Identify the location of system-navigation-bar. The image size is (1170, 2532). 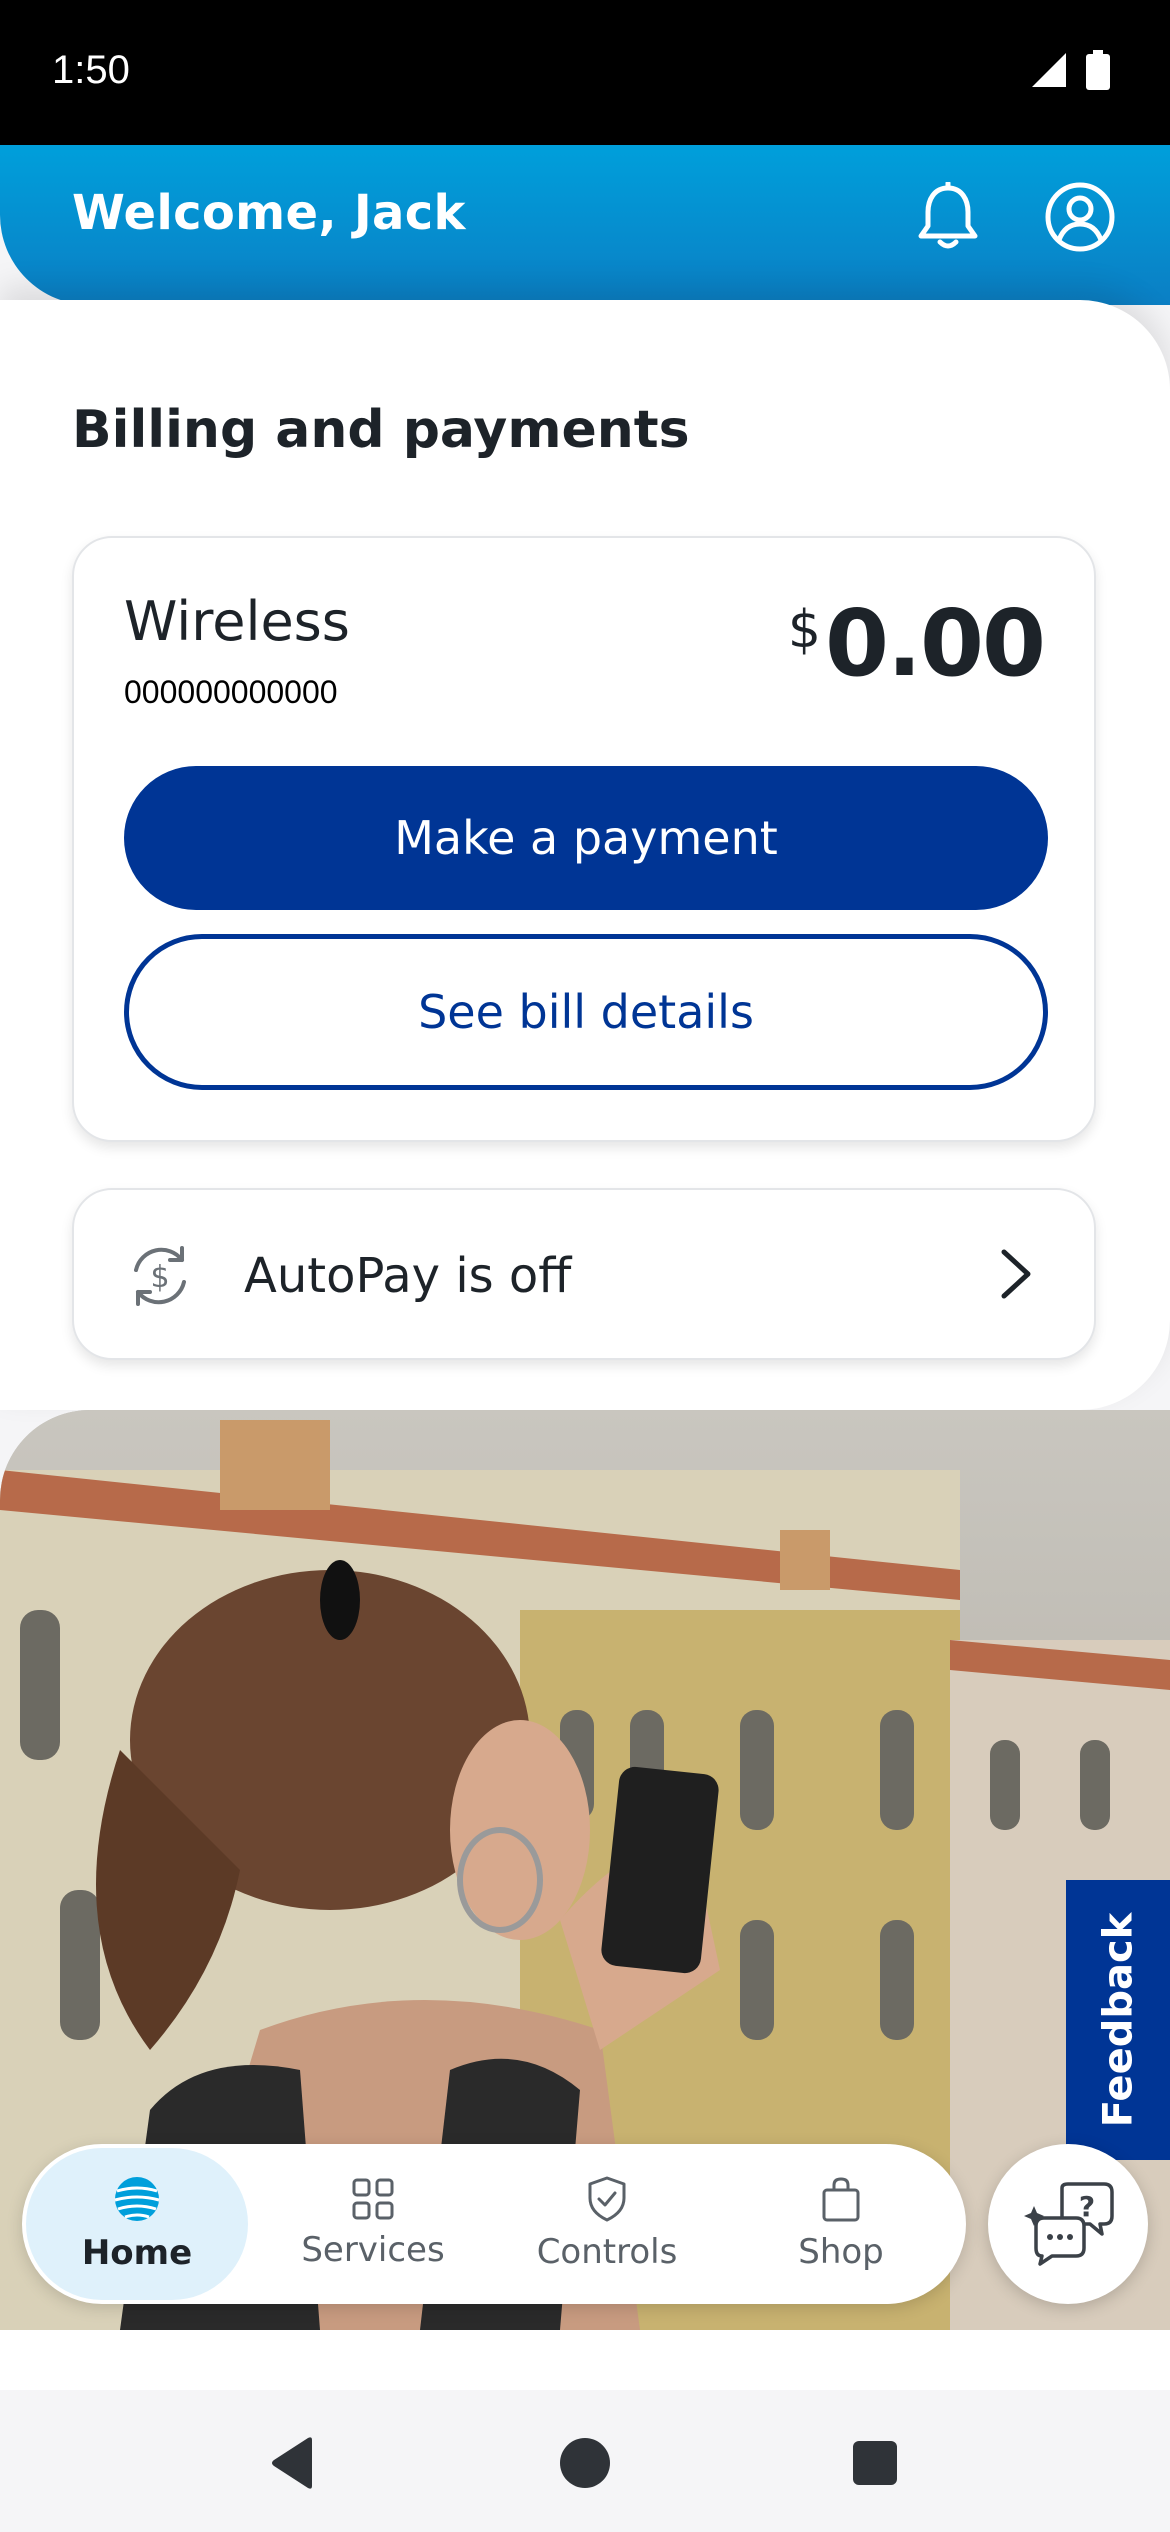
(585, 2461).